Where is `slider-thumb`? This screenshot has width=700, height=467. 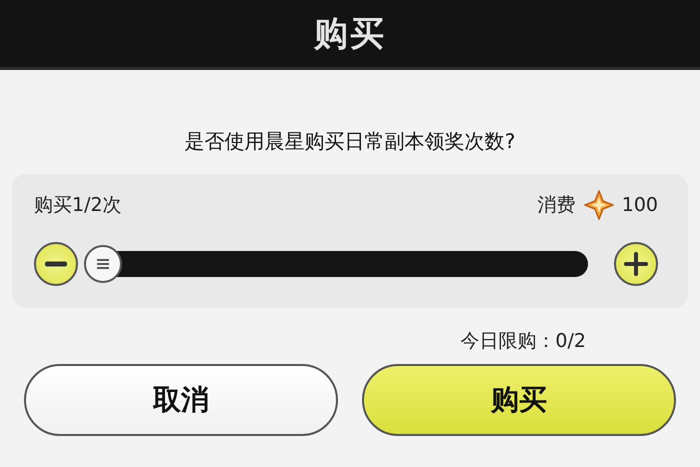
slider-thumb is located at coordinates (103, 264).